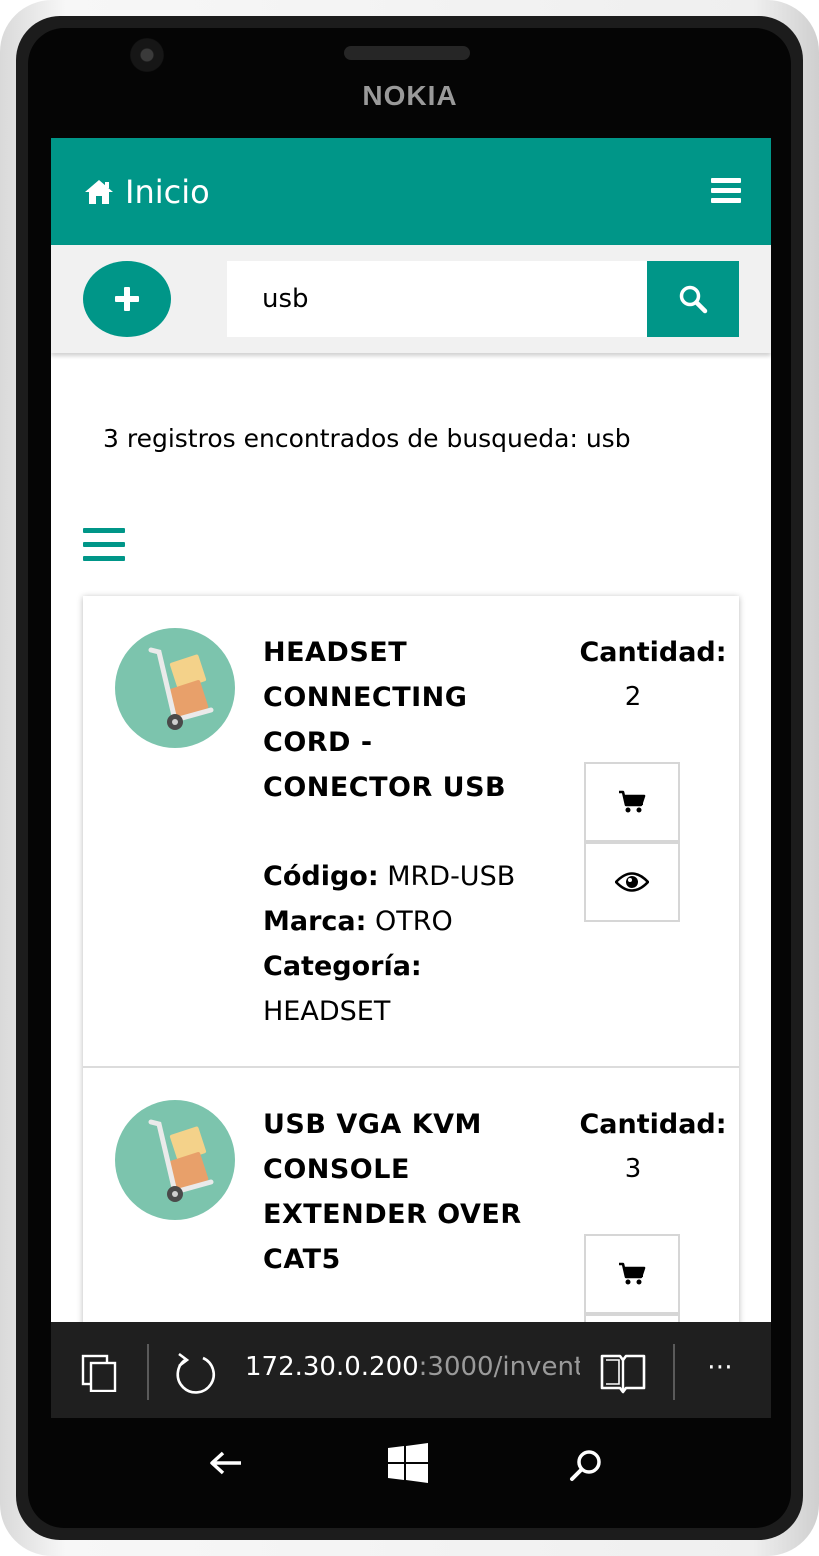 The image size is (819, 1556). Describe the element at coordinates (321, 876) in the screenshot. I see `codigo-label: Código:` at that location.